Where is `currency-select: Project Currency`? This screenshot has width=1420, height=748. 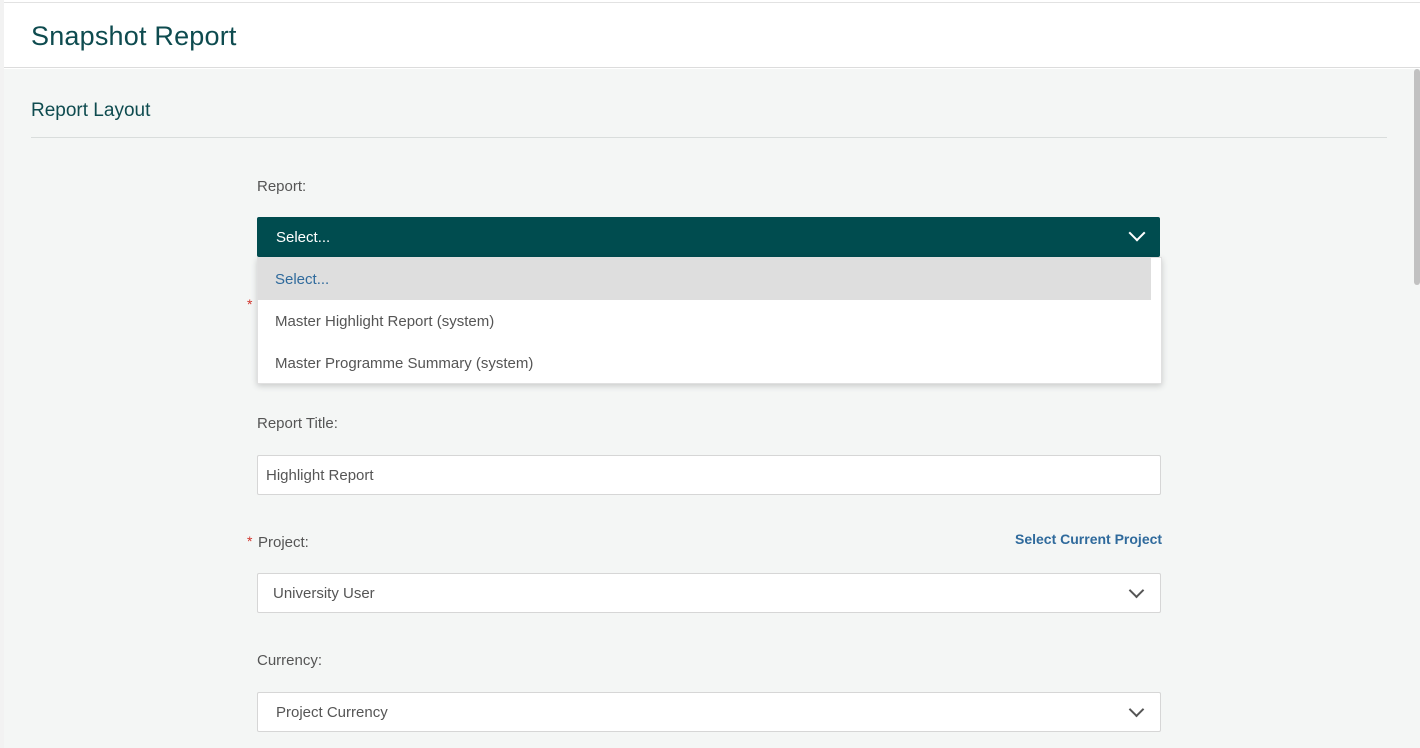
currency-select: Project Currency is located at coordinates (709, 712).